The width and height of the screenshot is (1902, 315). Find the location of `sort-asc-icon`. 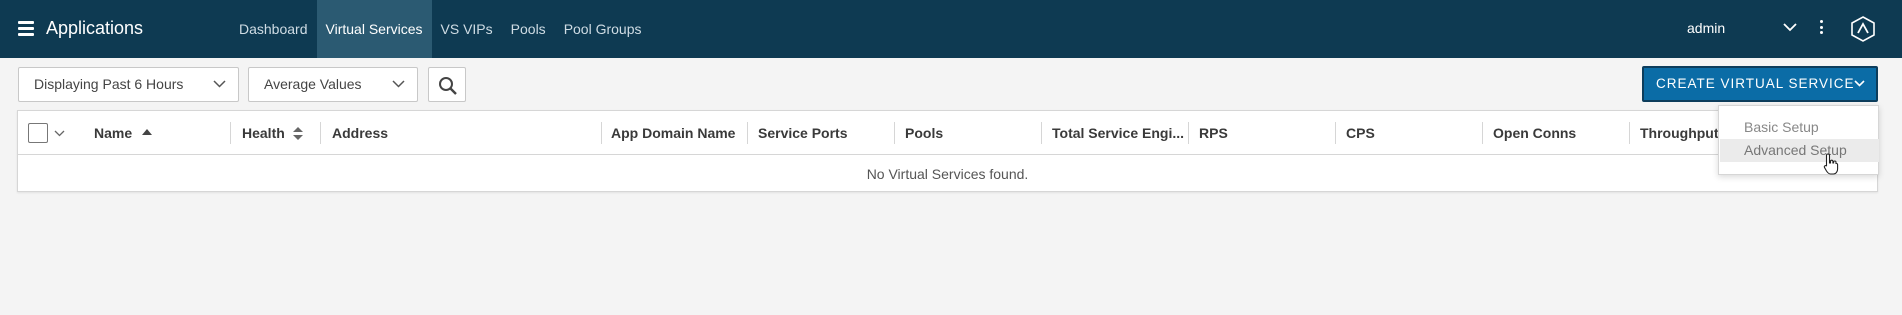

sort-asc-icon is located at coordinates (147, 132).